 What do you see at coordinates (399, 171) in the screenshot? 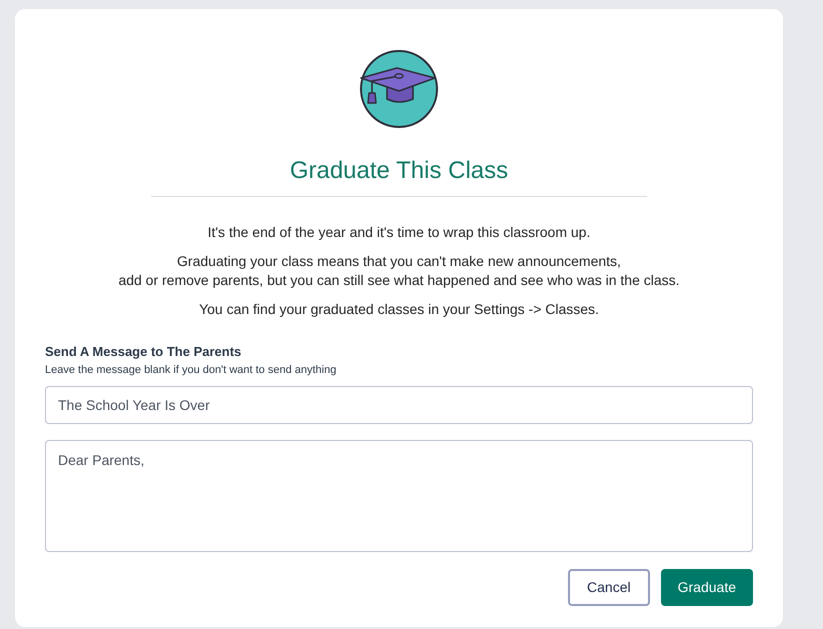
I see `dialog-title: Graduate This Class` at bounding box center [399, 171].